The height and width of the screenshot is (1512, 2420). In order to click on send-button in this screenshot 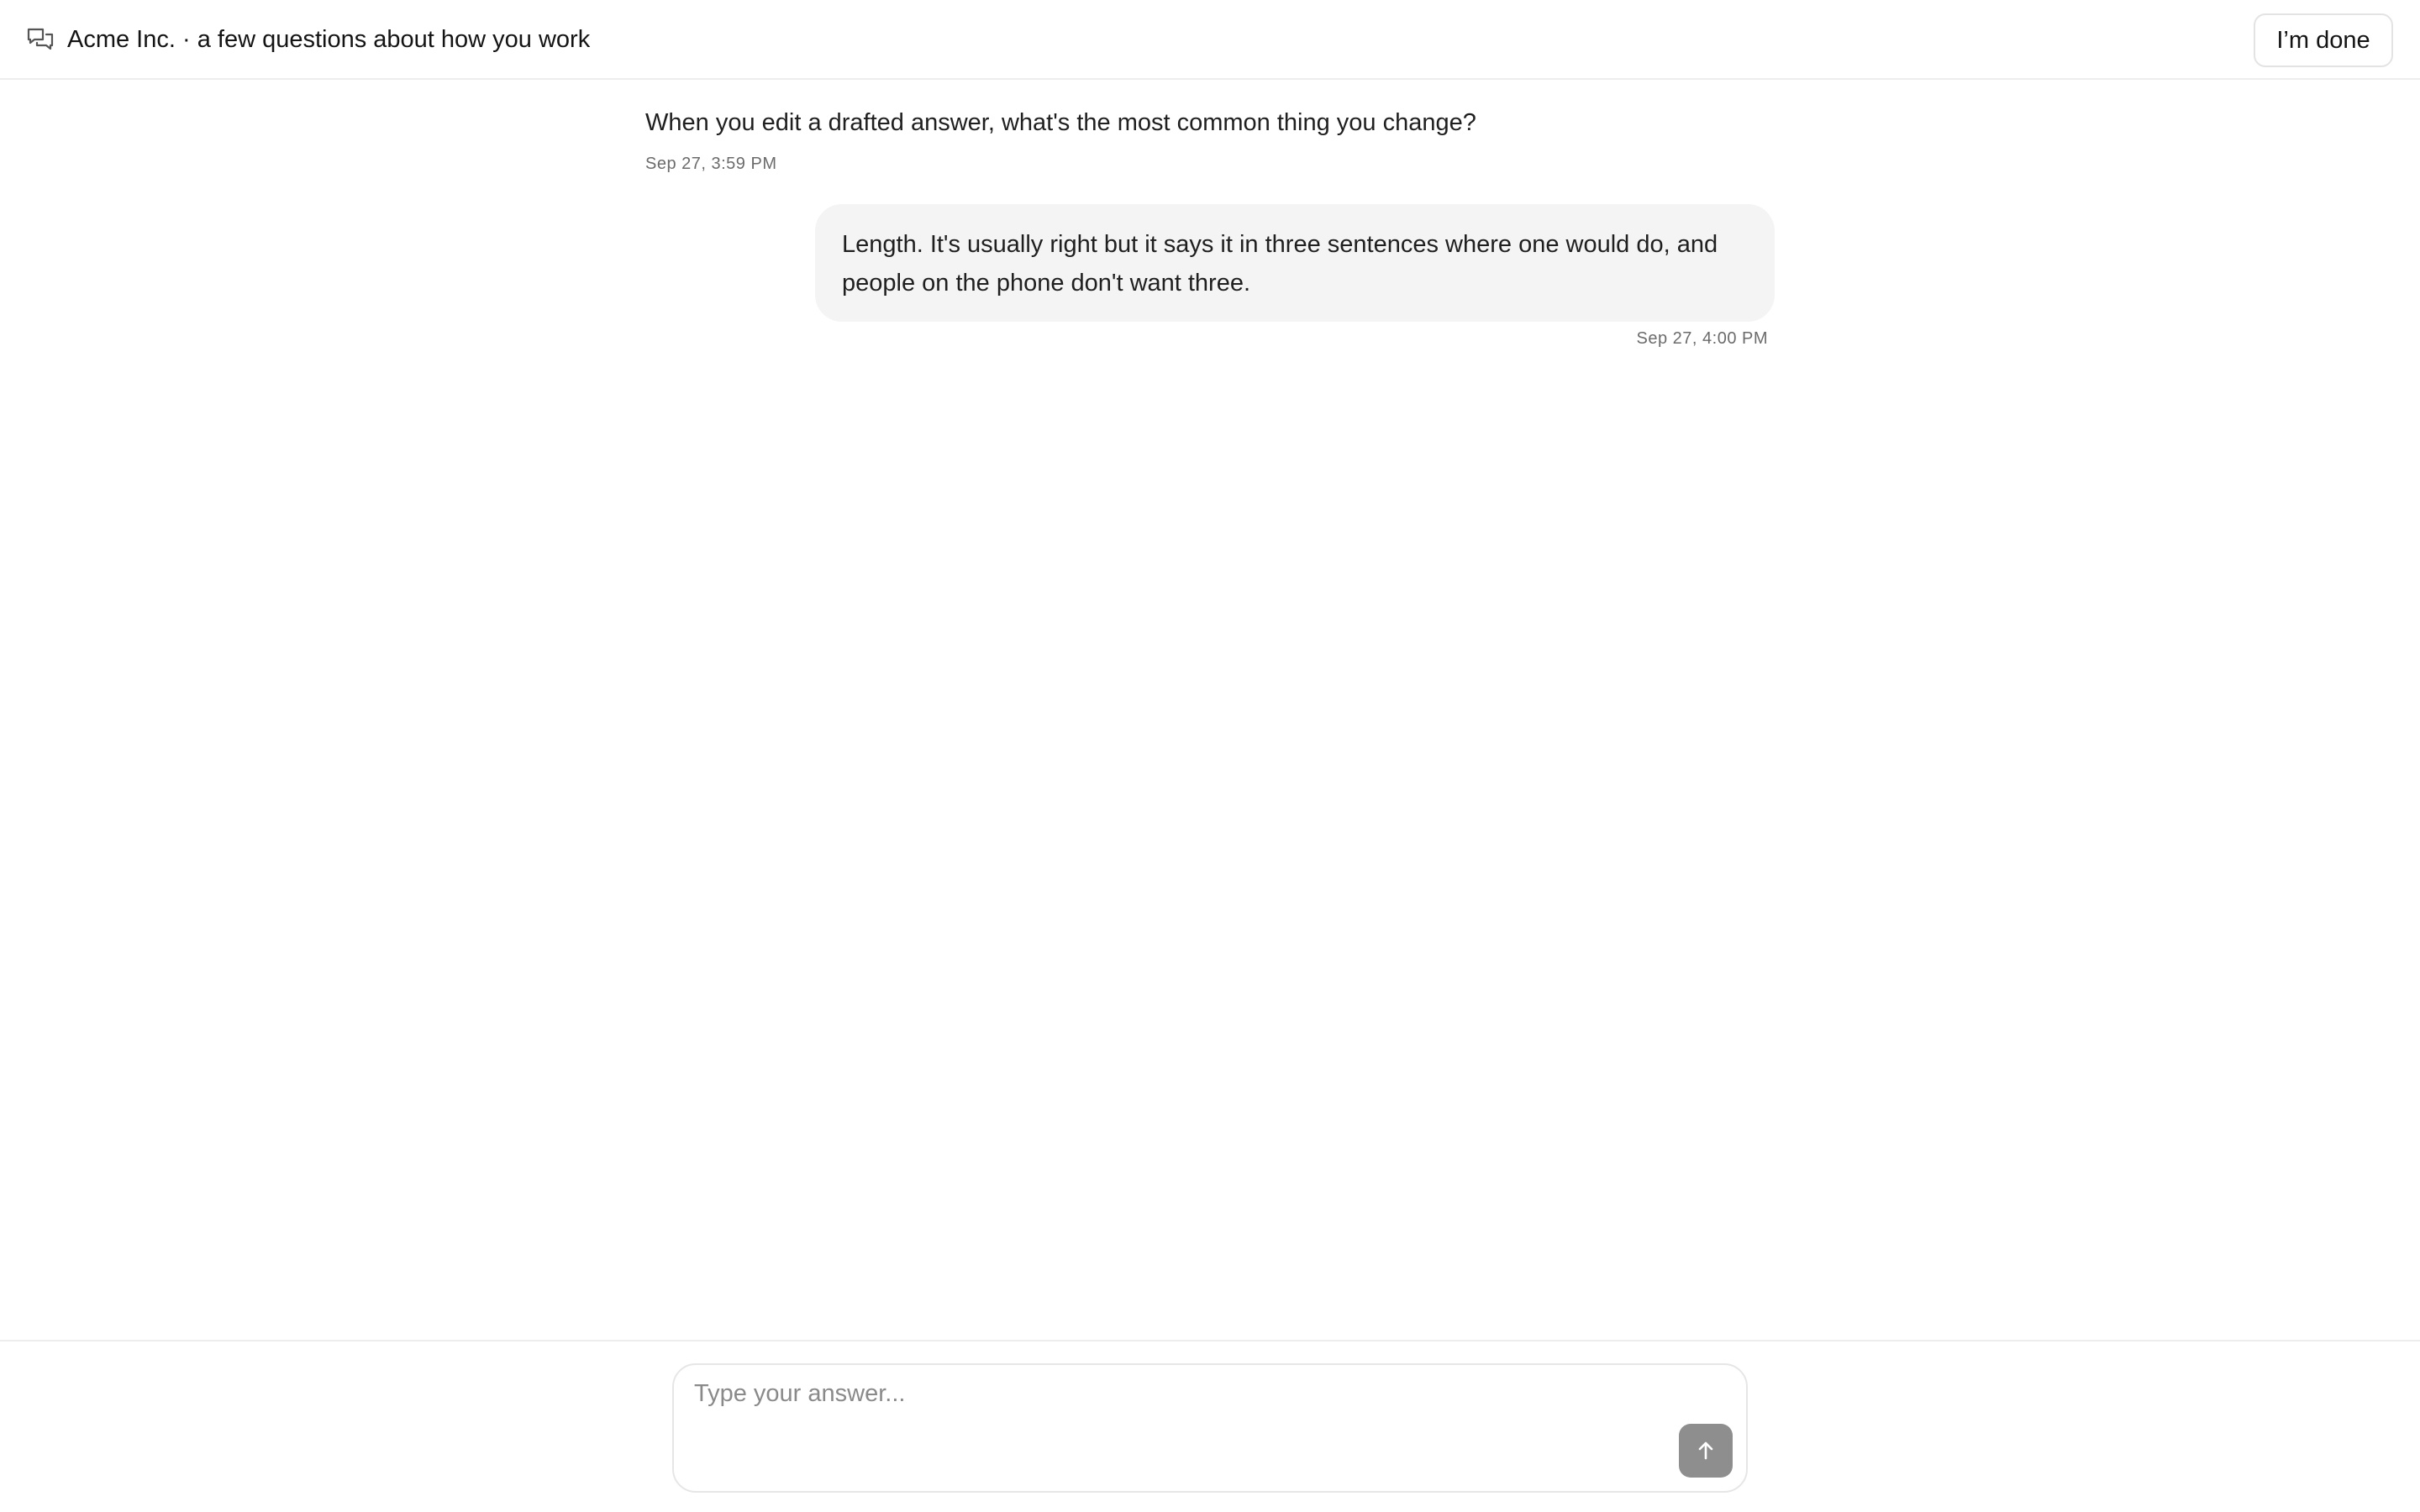, I will do `click(1706, 1451)`.